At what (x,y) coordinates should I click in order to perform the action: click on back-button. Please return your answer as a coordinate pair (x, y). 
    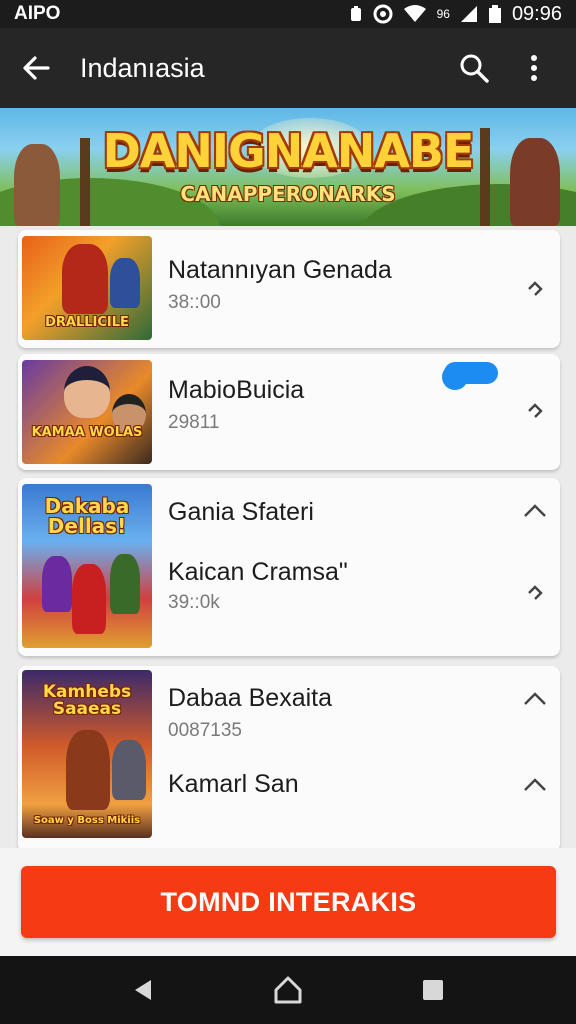
    Looking at the image, I should click on (36, 68).